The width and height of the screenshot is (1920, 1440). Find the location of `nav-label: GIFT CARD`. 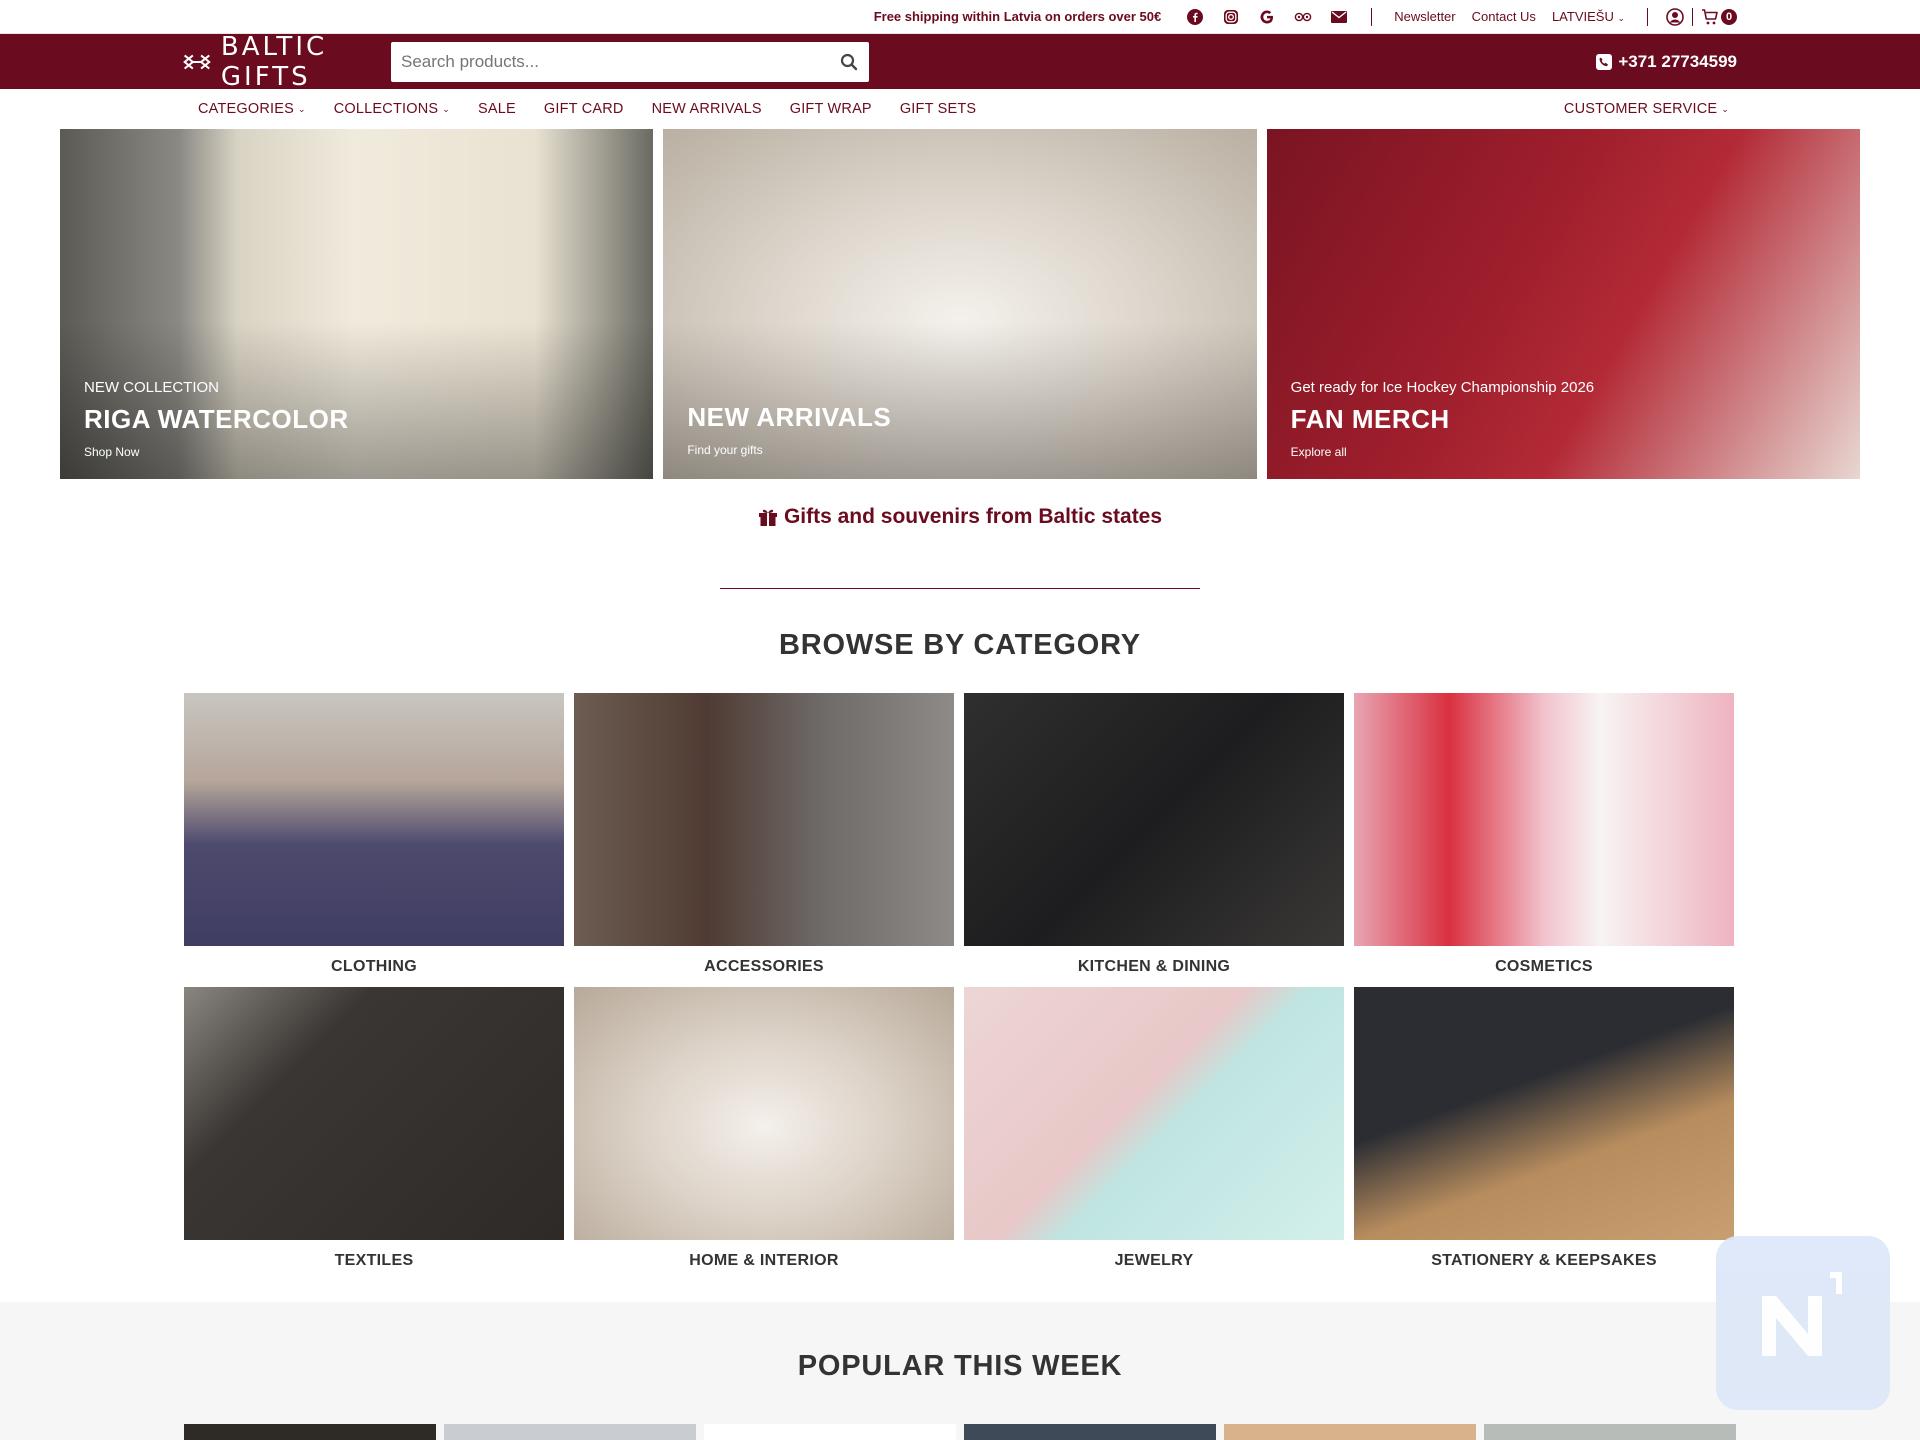

nav-label: GIFT CARD is located at coordinates (583, 109).